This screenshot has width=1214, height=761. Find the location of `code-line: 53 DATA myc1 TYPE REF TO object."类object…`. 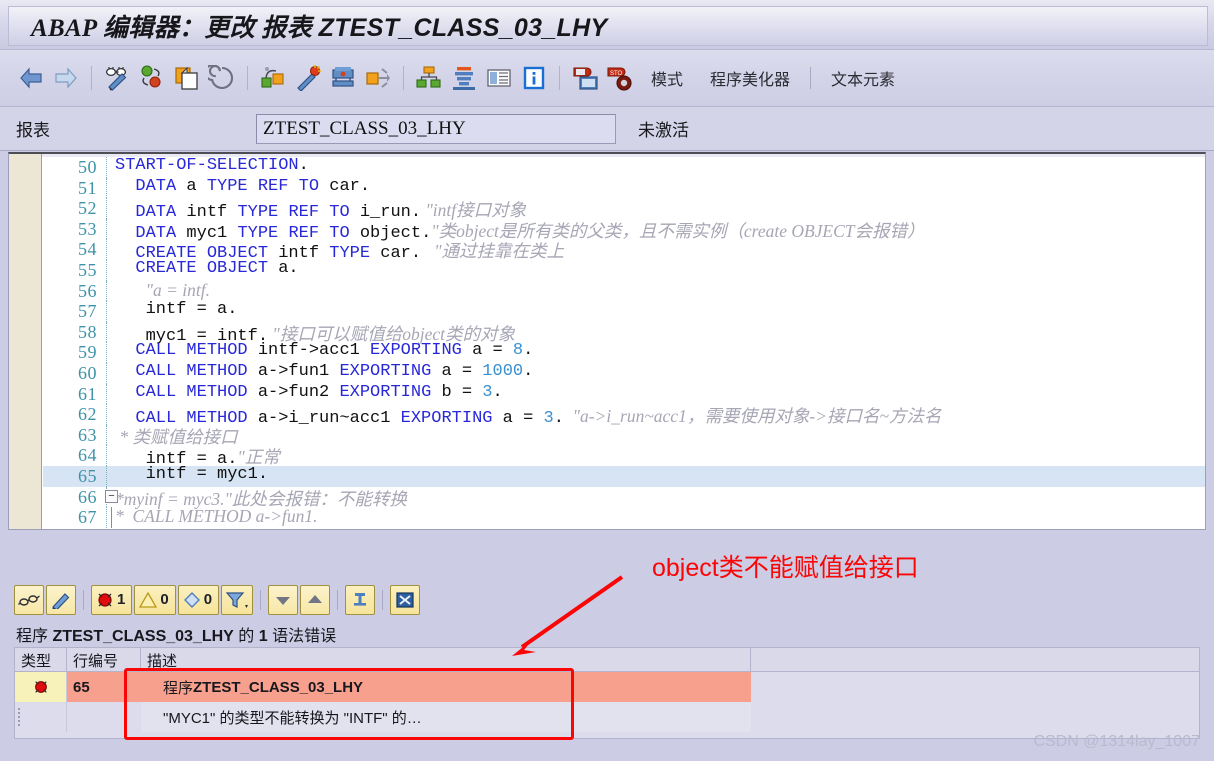

code-line: 53 DATA myc1 TYPE REF TO object."类object… is located at coordinates (624, 230).